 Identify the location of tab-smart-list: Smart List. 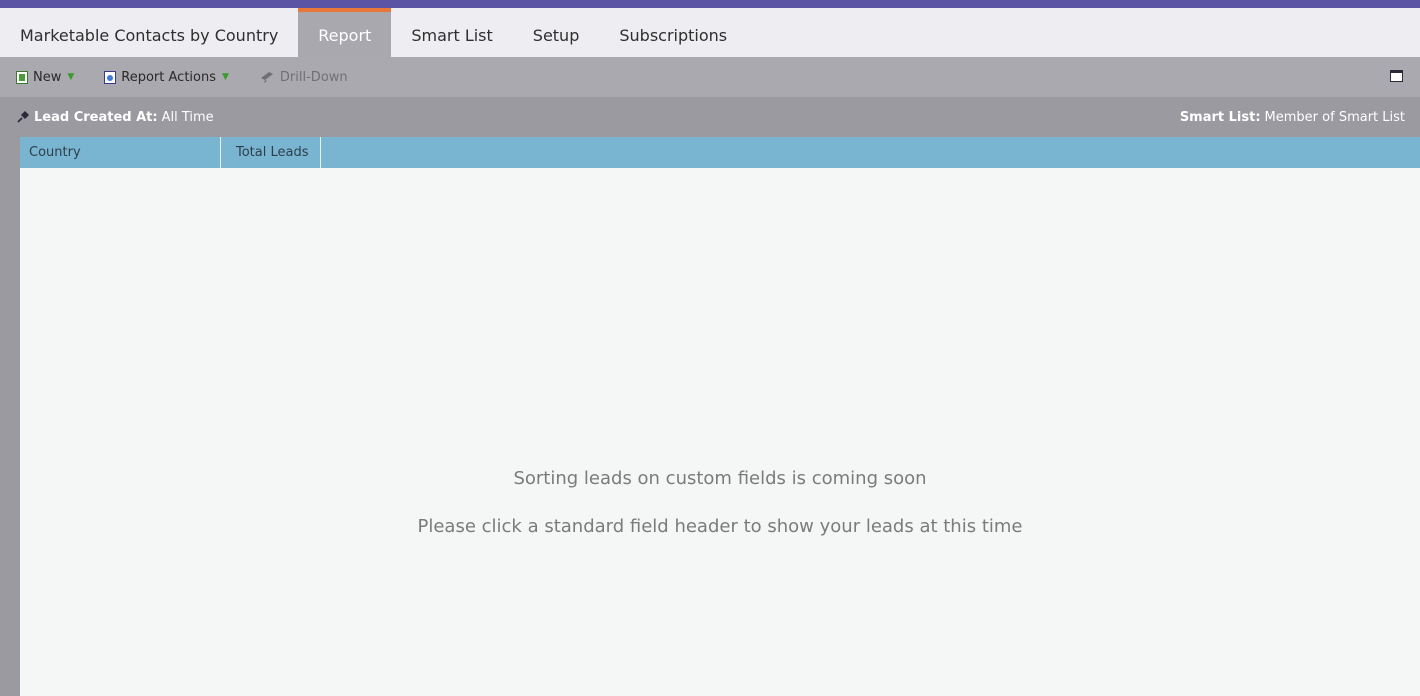
(451, 32).